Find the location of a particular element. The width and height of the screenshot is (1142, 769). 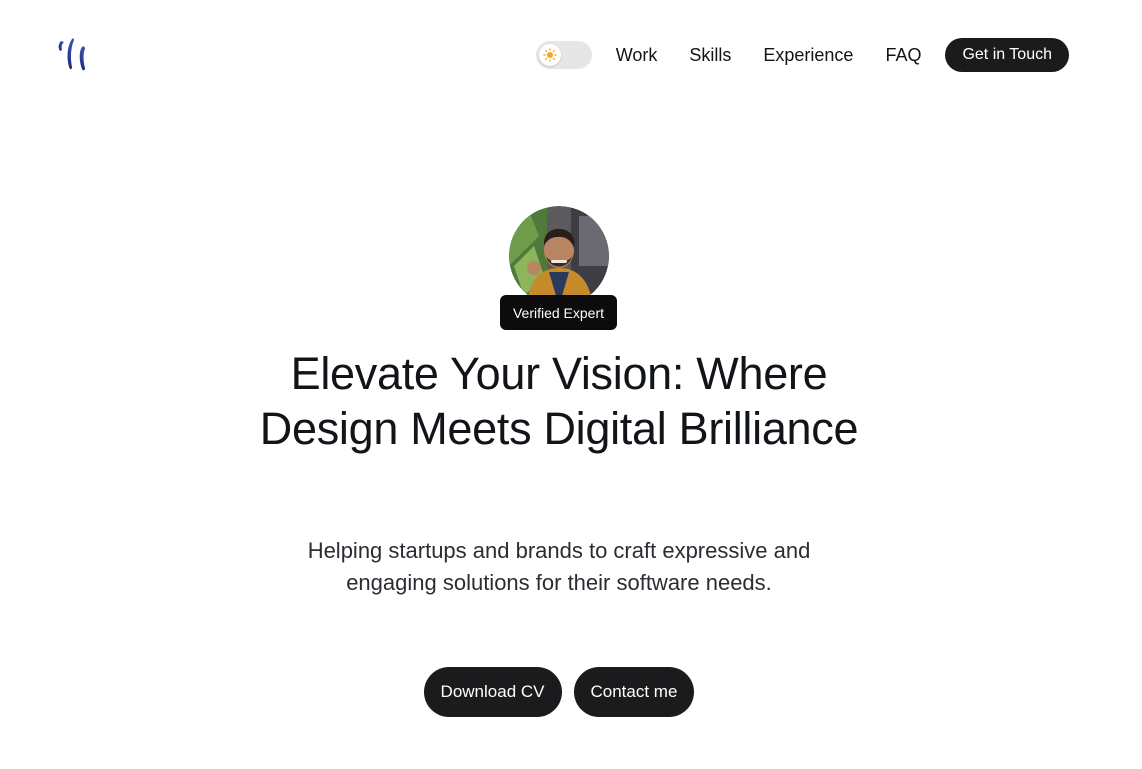

nav-link-work: Work is located at coordinates (637, 55).